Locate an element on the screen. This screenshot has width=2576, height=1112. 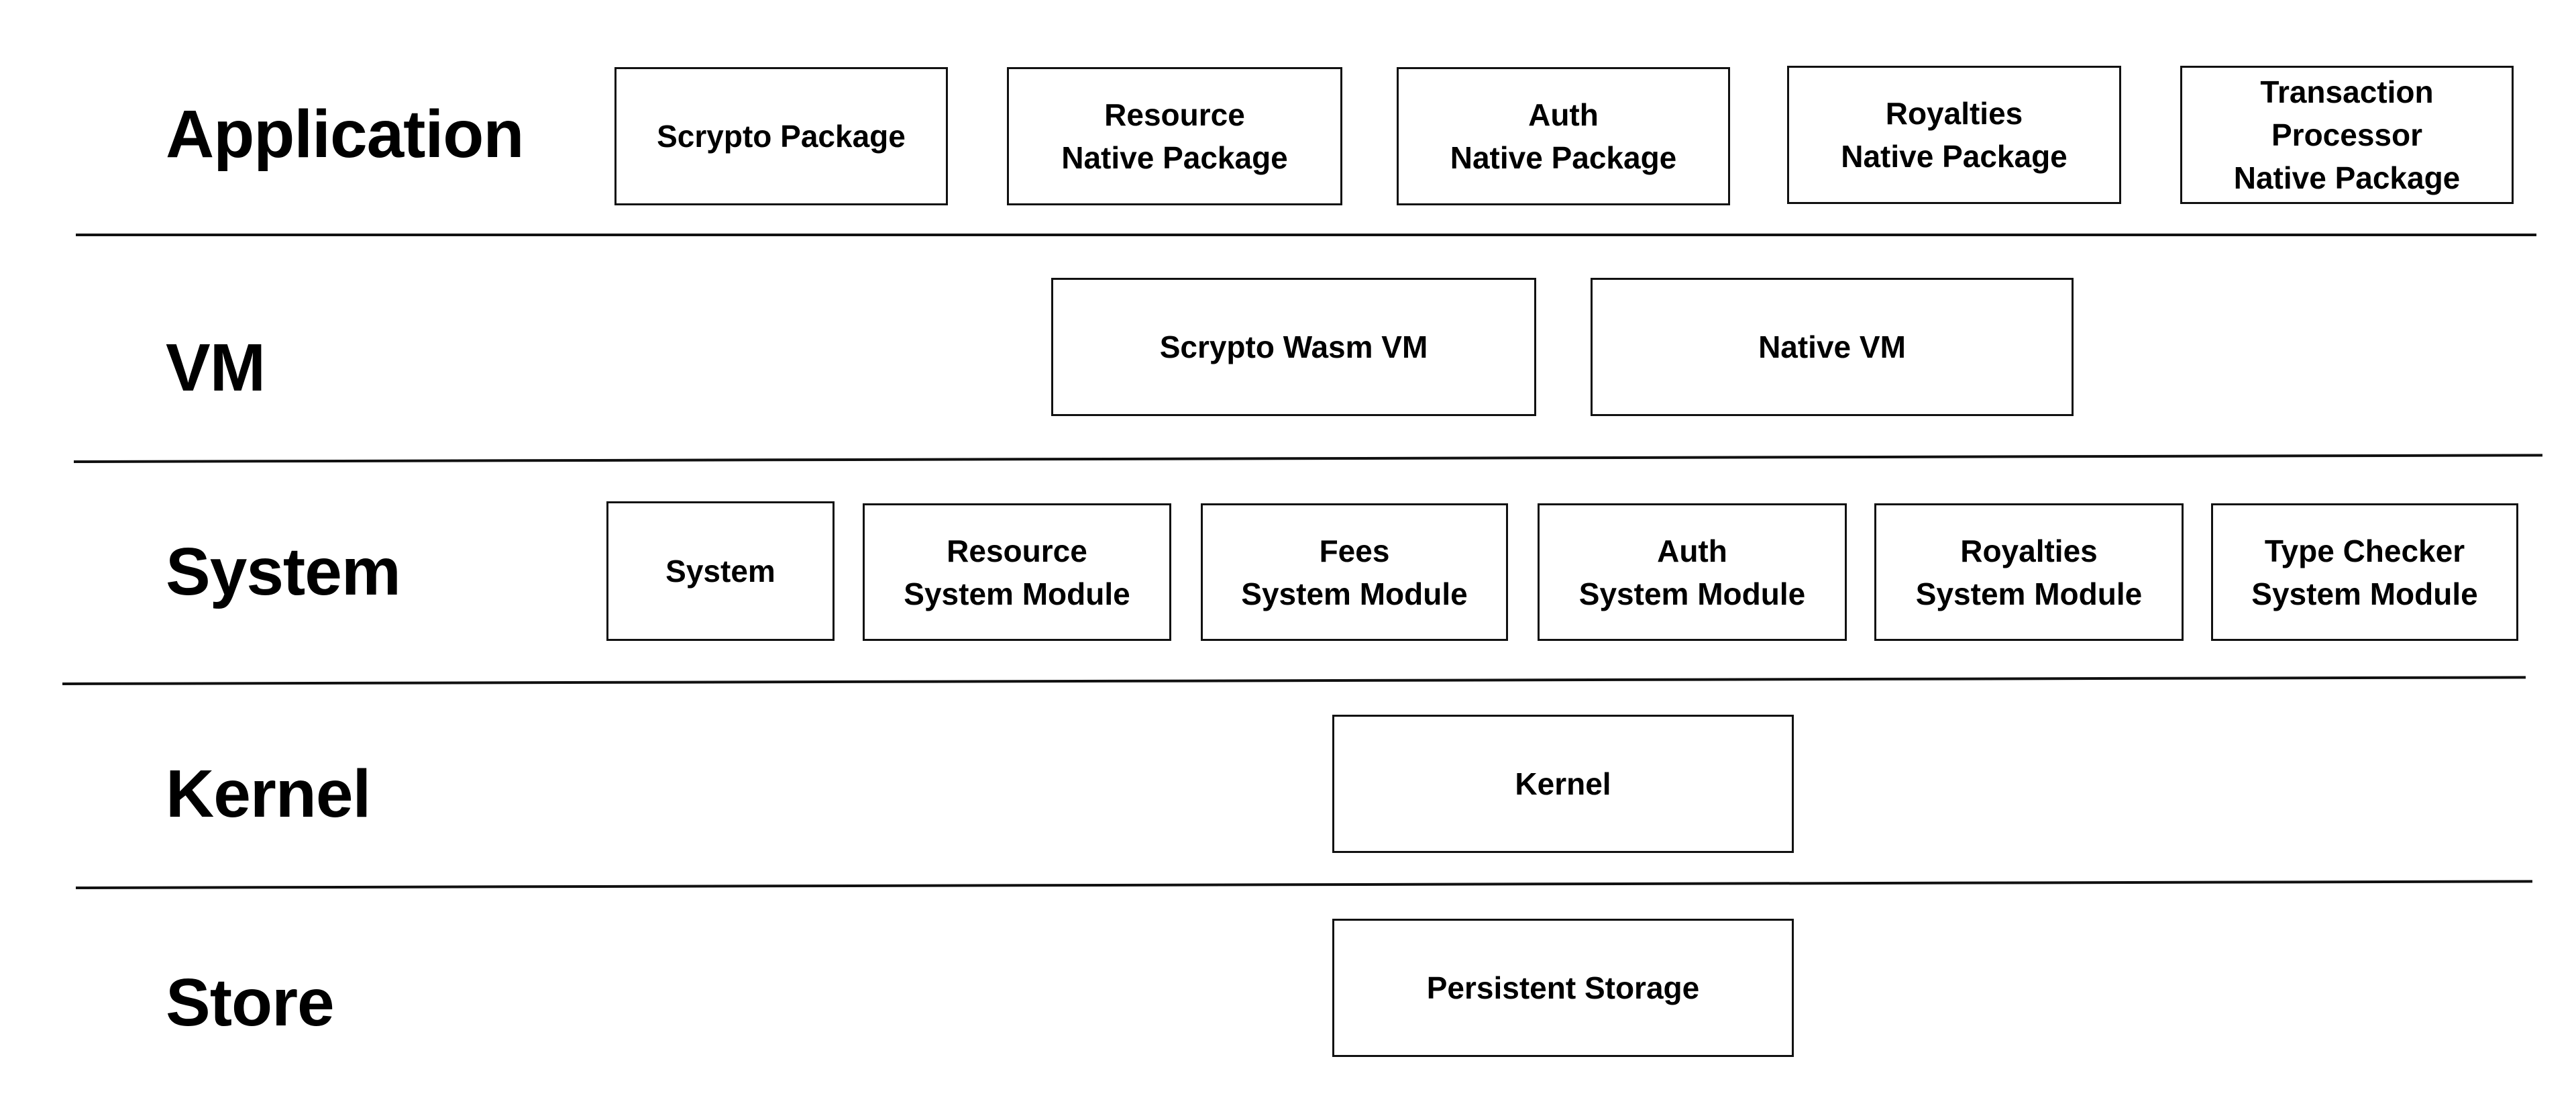
component-label: Type Checker System Module is located at coordinates (2364, 572).